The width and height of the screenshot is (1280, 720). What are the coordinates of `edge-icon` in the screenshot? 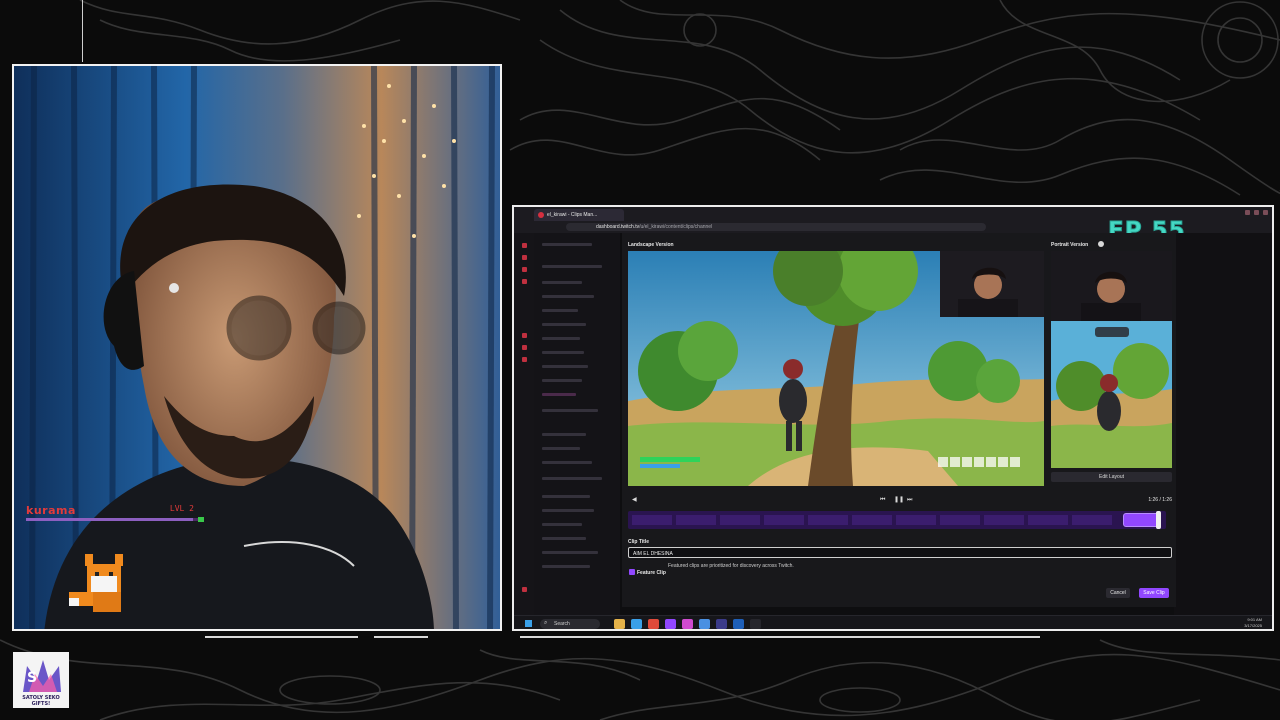 It's located at (636, 624).